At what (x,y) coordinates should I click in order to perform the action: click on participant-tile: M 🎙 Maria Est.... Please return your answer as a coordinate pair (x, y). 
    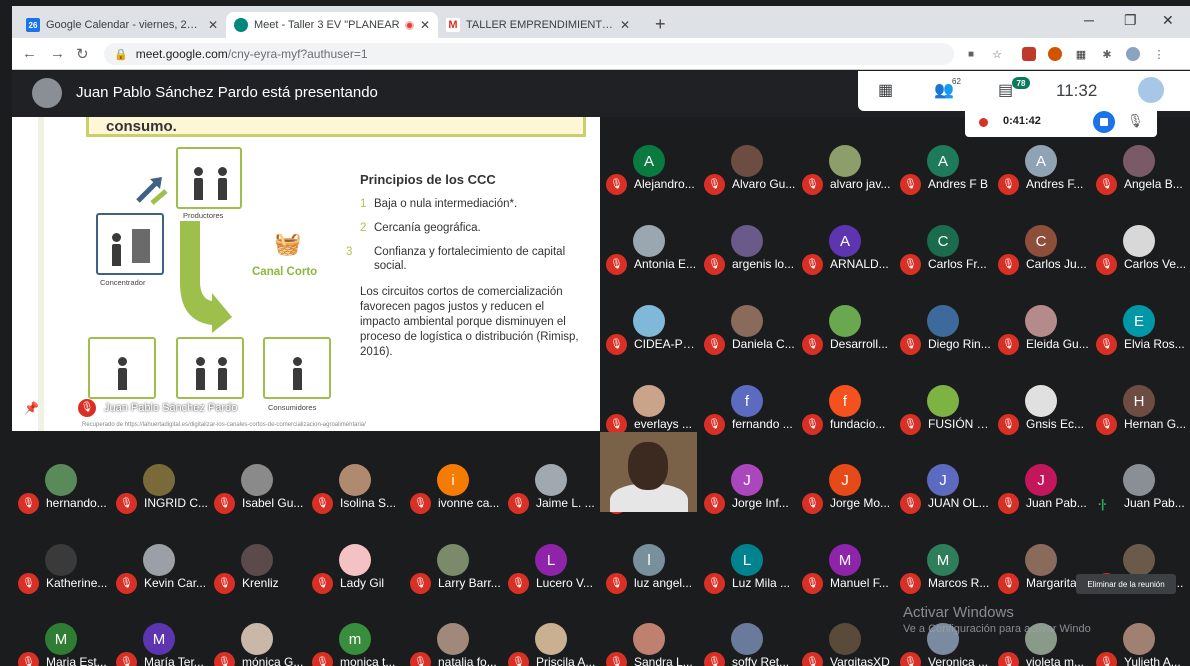
    Looking at the image, I should click on (61, 640).